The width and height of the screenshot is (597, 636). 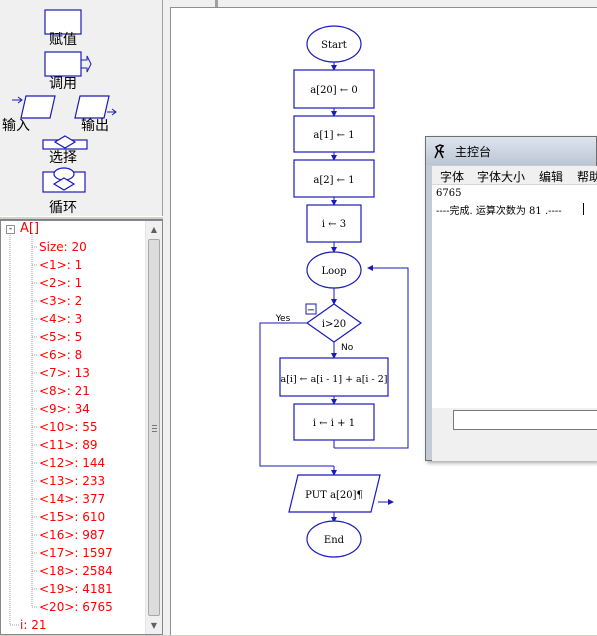 I want to click on tree-item: <8>: 21, so click(x=64, y=391).